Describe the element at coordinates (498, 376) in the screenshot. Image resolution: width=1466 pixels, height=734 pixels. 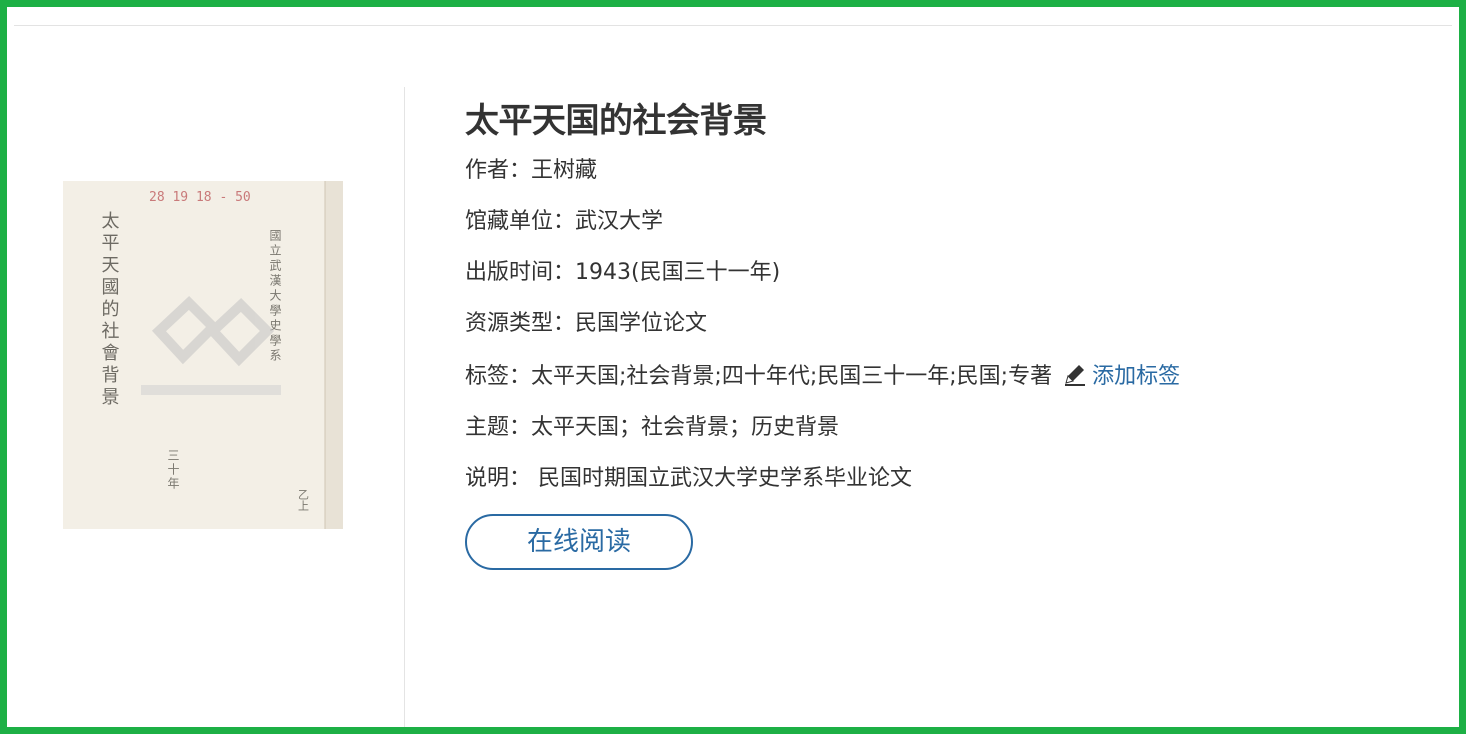
I see `tags-label: 标签：` at that location.